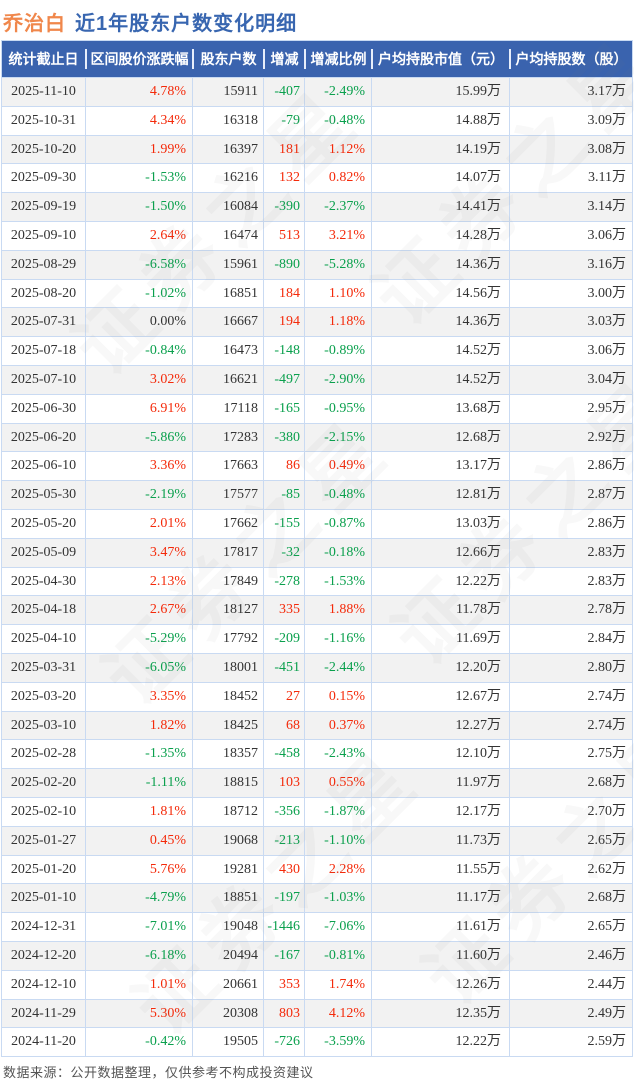 The height and width of the screenshot is (1086, 634). Describe the element at coordinates (440, 754) in the screenshot. I see `cell-avg-value: 12.10万` at that location.